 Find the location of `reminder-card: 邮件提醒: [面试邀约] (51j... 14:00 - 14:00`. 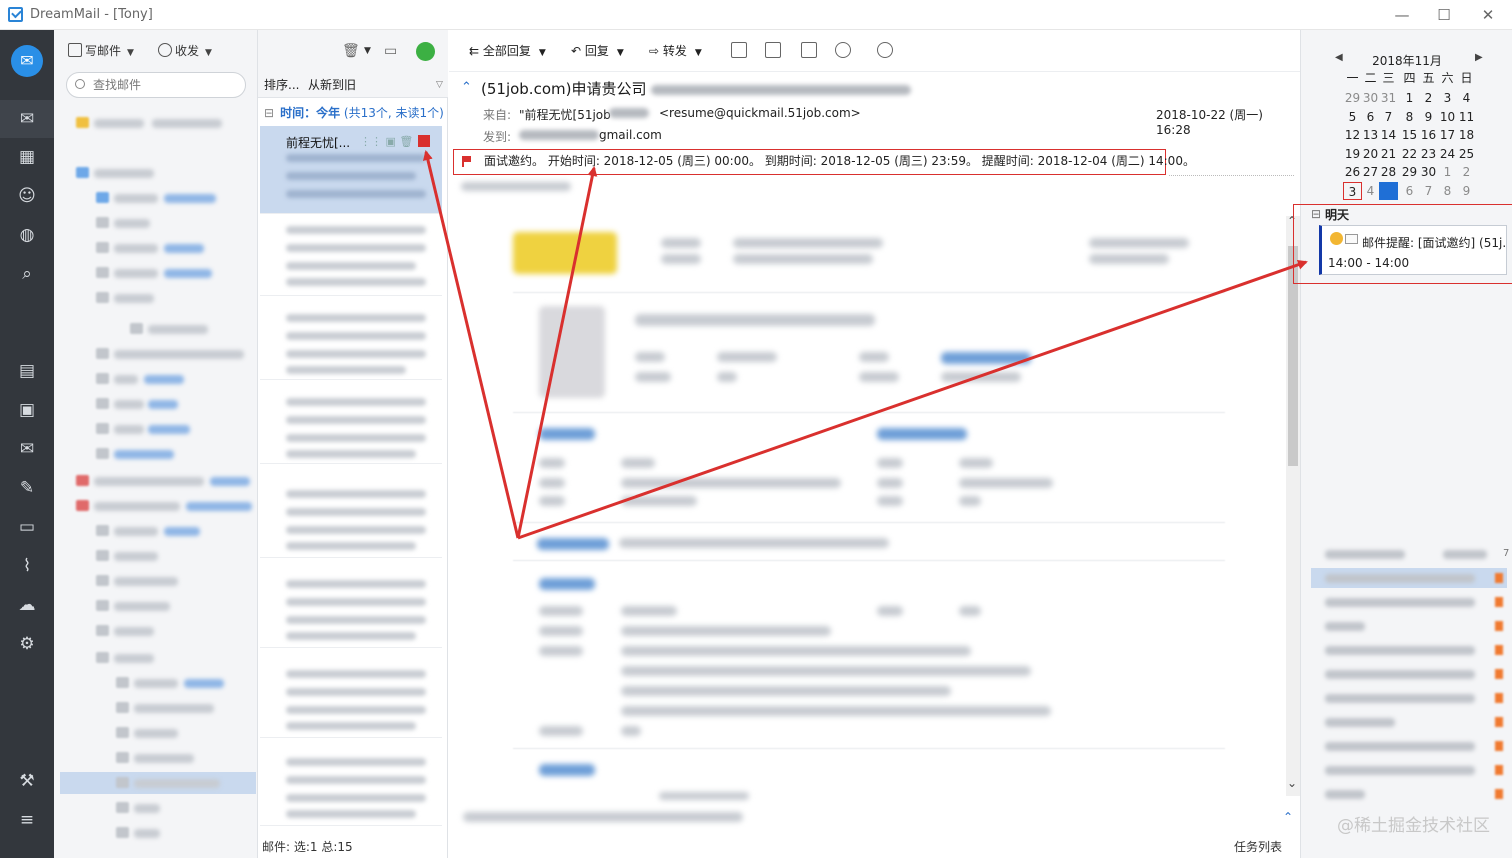

reminder-card: 邮件提醒: [面试邀约] (51j... 14:00 - 14:00 is located at coordinates (1413, 250).